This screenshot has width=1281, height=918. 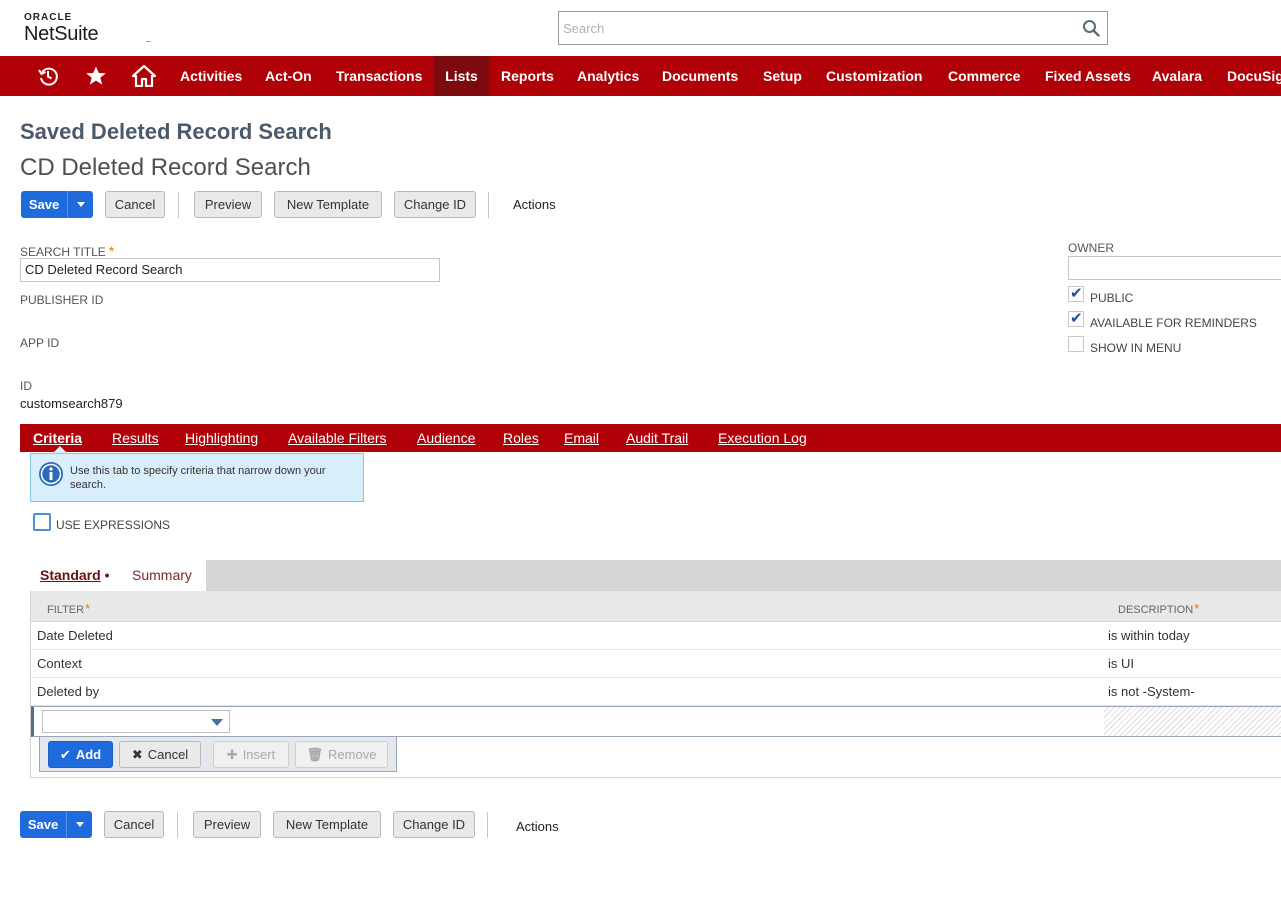 I want to click on use-expressions-label: USE EXPRESSIONS, so click(x=113, y=525).